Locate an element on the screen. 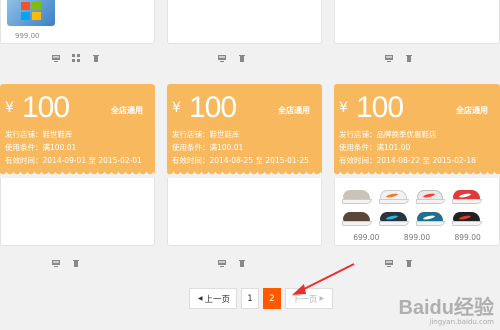 The width and height of the screenshot is (500, 330). prev-page-label: 上一页 is located at coordinates (217, 299).